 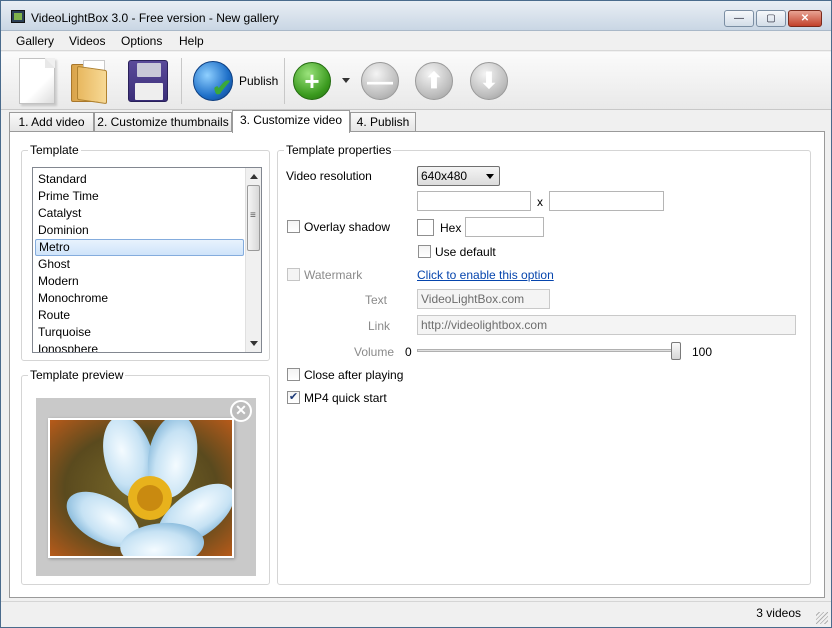 I want to click on template-list-item: Standard, so click(x=139, y=179).